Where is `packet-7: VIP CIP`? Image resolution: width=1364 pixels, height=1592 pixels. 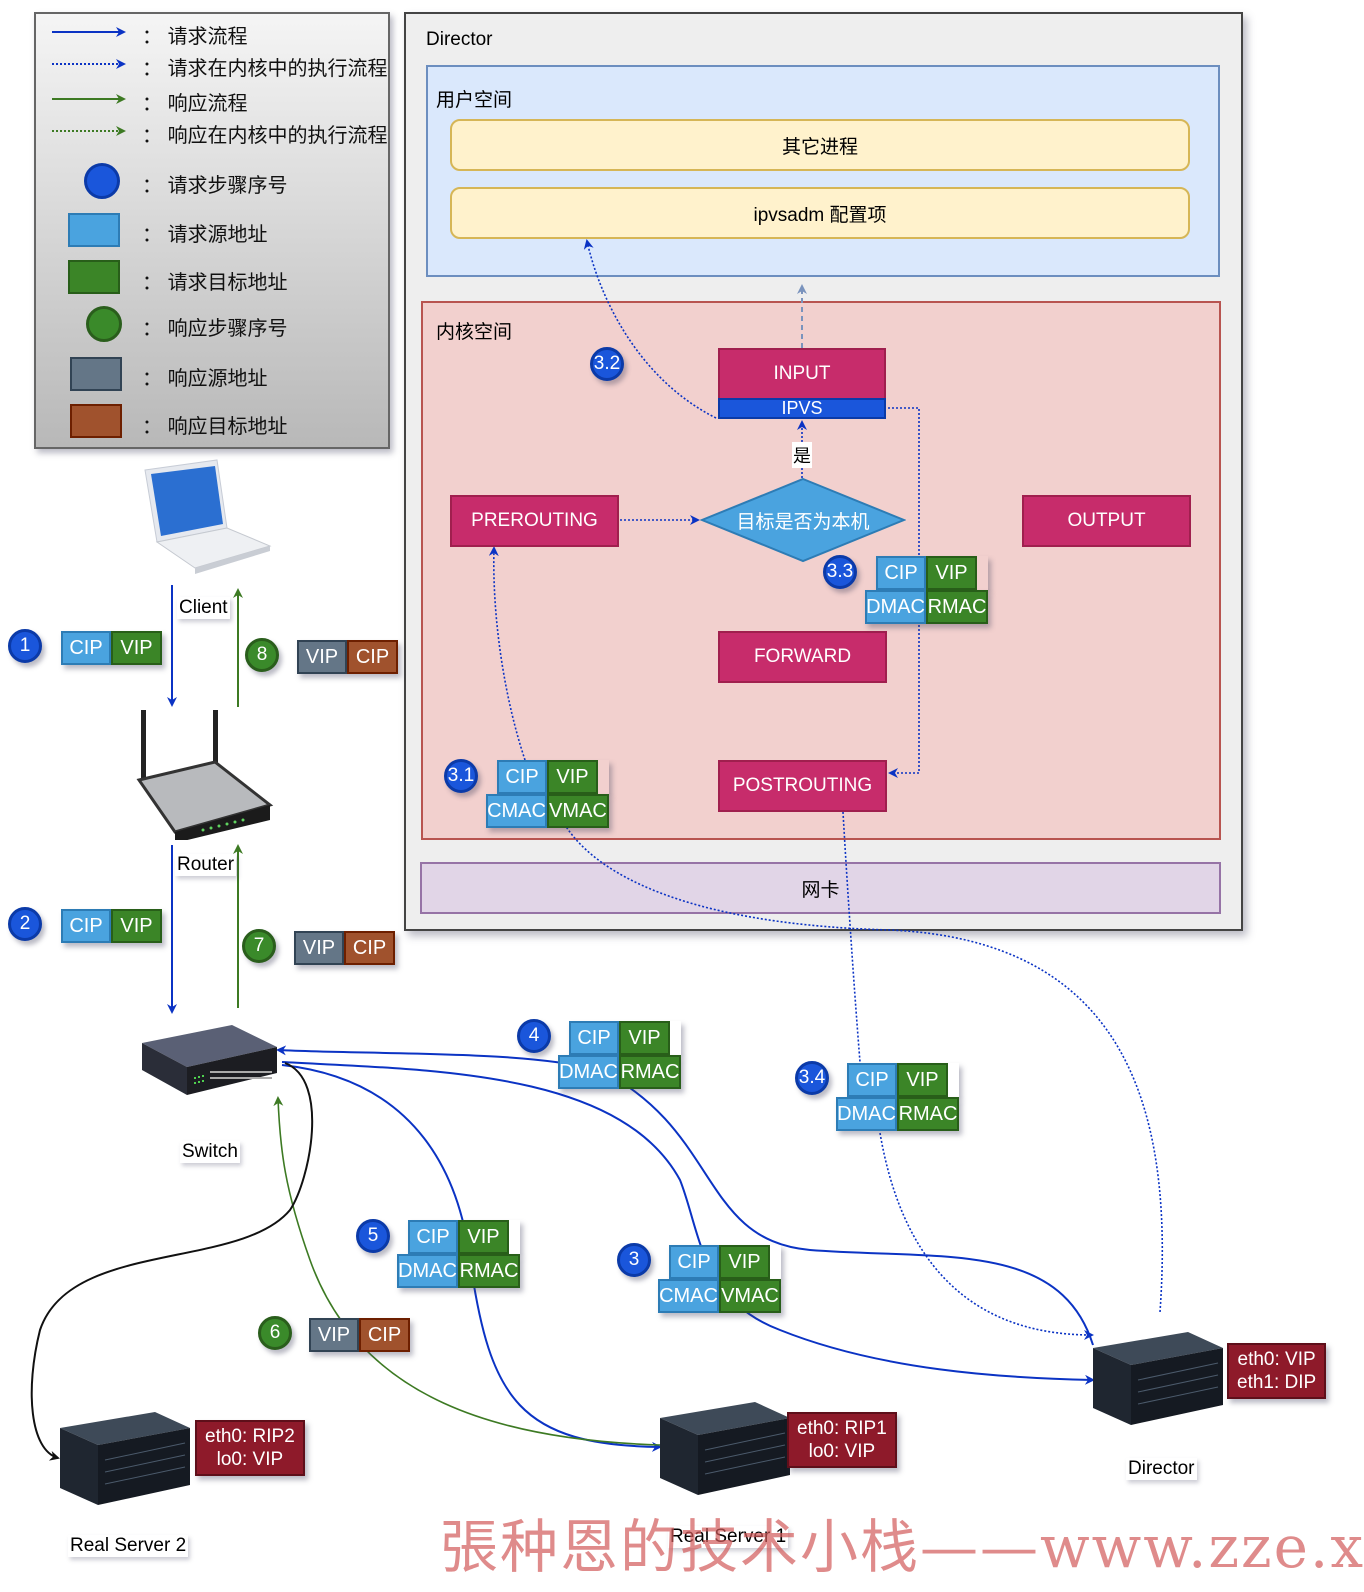
packet-7: VIP CIP is located at coordinates (344, 948).